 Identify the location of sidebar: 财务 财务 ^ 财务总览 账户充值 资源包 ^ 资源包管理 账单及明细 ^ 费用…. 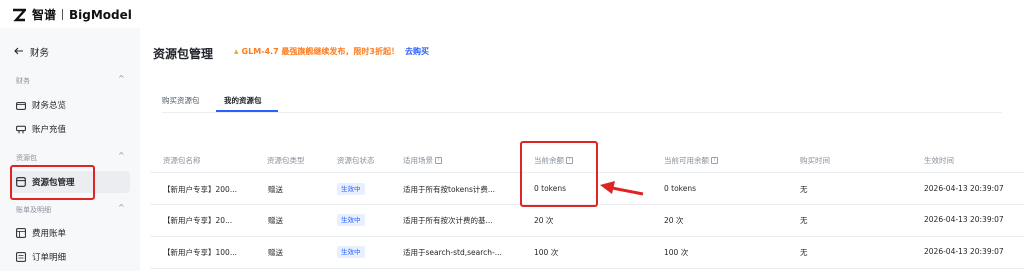
(70, 149).